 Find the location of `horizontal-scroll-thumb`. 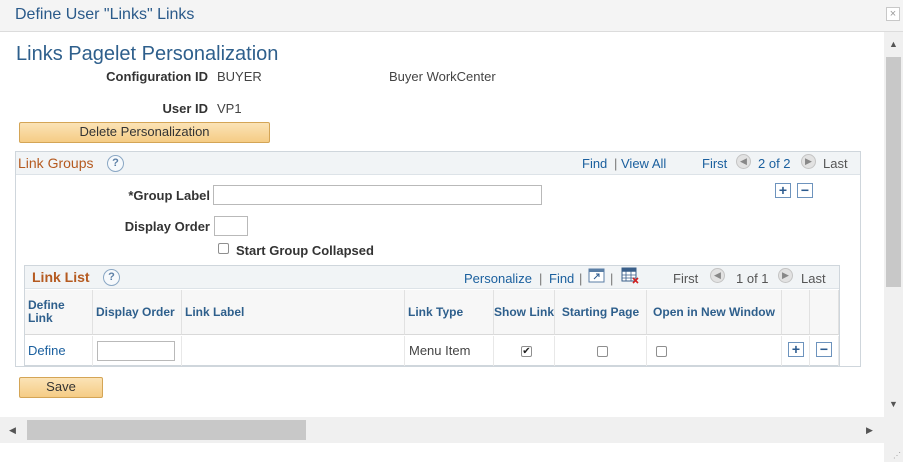

horizontal-scroll-thumb is located at coordinates (166, 430).